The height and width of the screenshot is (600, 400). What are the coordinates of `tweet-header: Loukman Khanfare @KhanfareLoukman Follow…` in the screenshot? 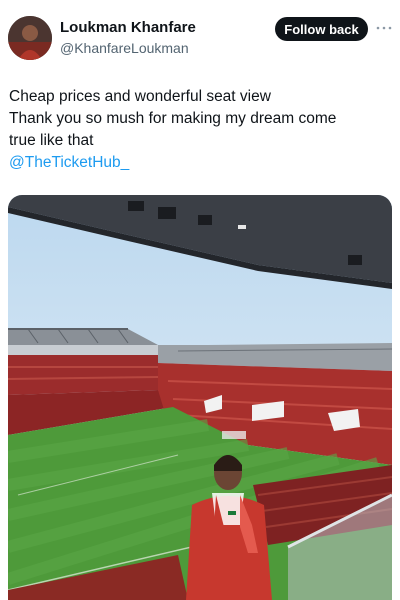 It's located at (200, 40).